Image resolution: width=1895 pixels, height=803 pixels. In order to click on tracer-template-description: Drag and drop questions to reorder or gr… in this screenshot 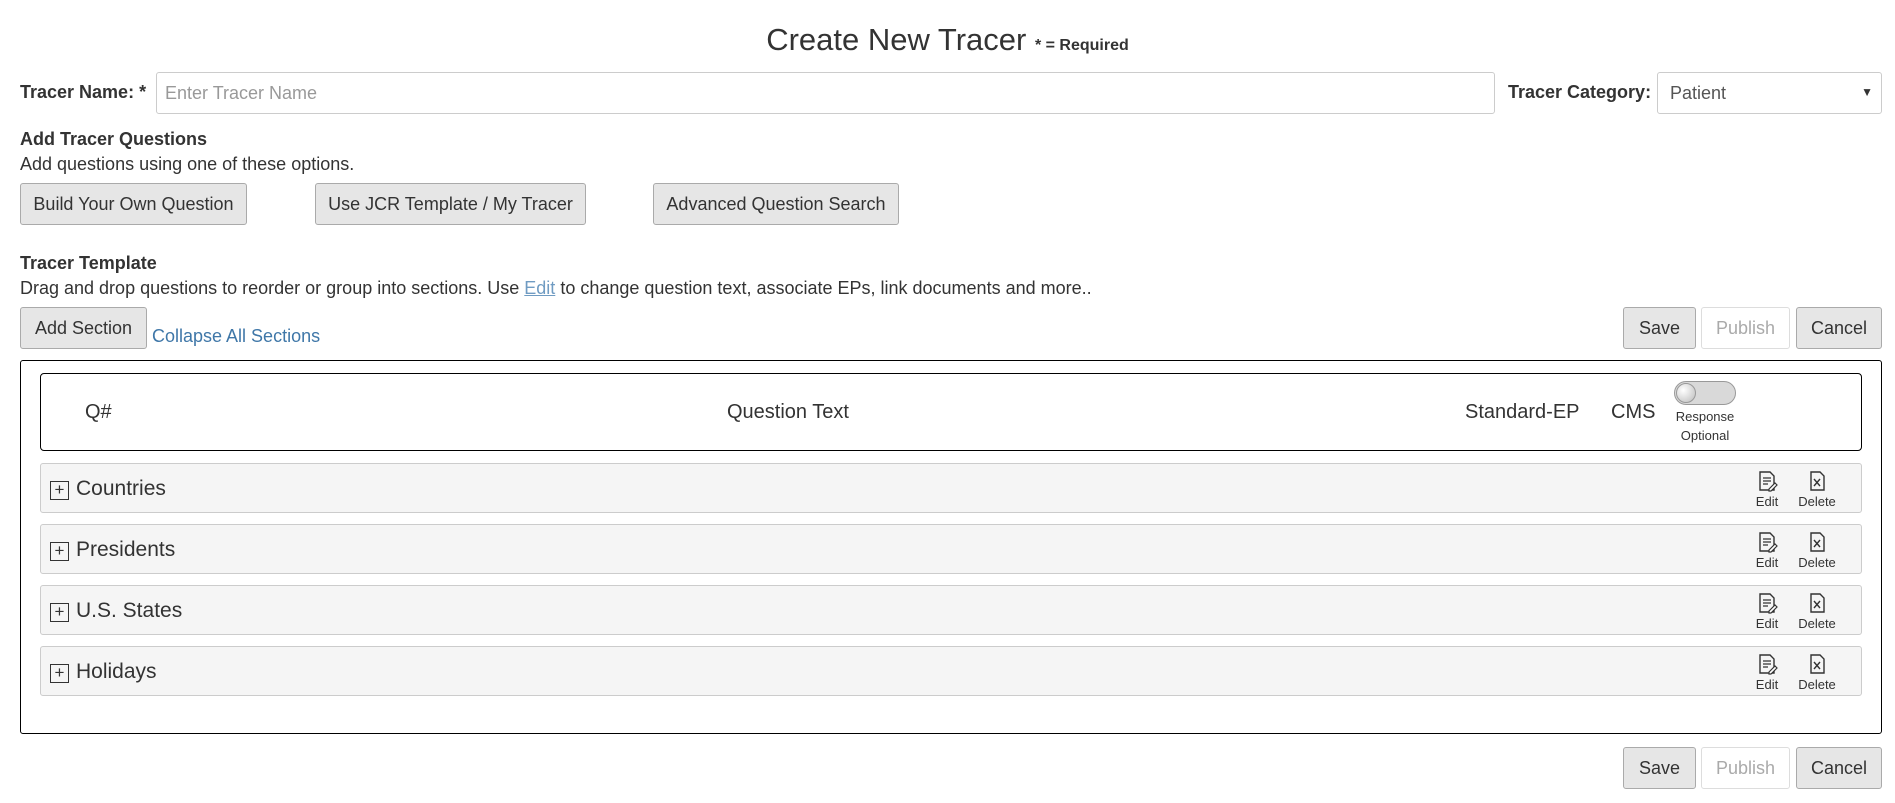, I will do `click(556, 288)`.